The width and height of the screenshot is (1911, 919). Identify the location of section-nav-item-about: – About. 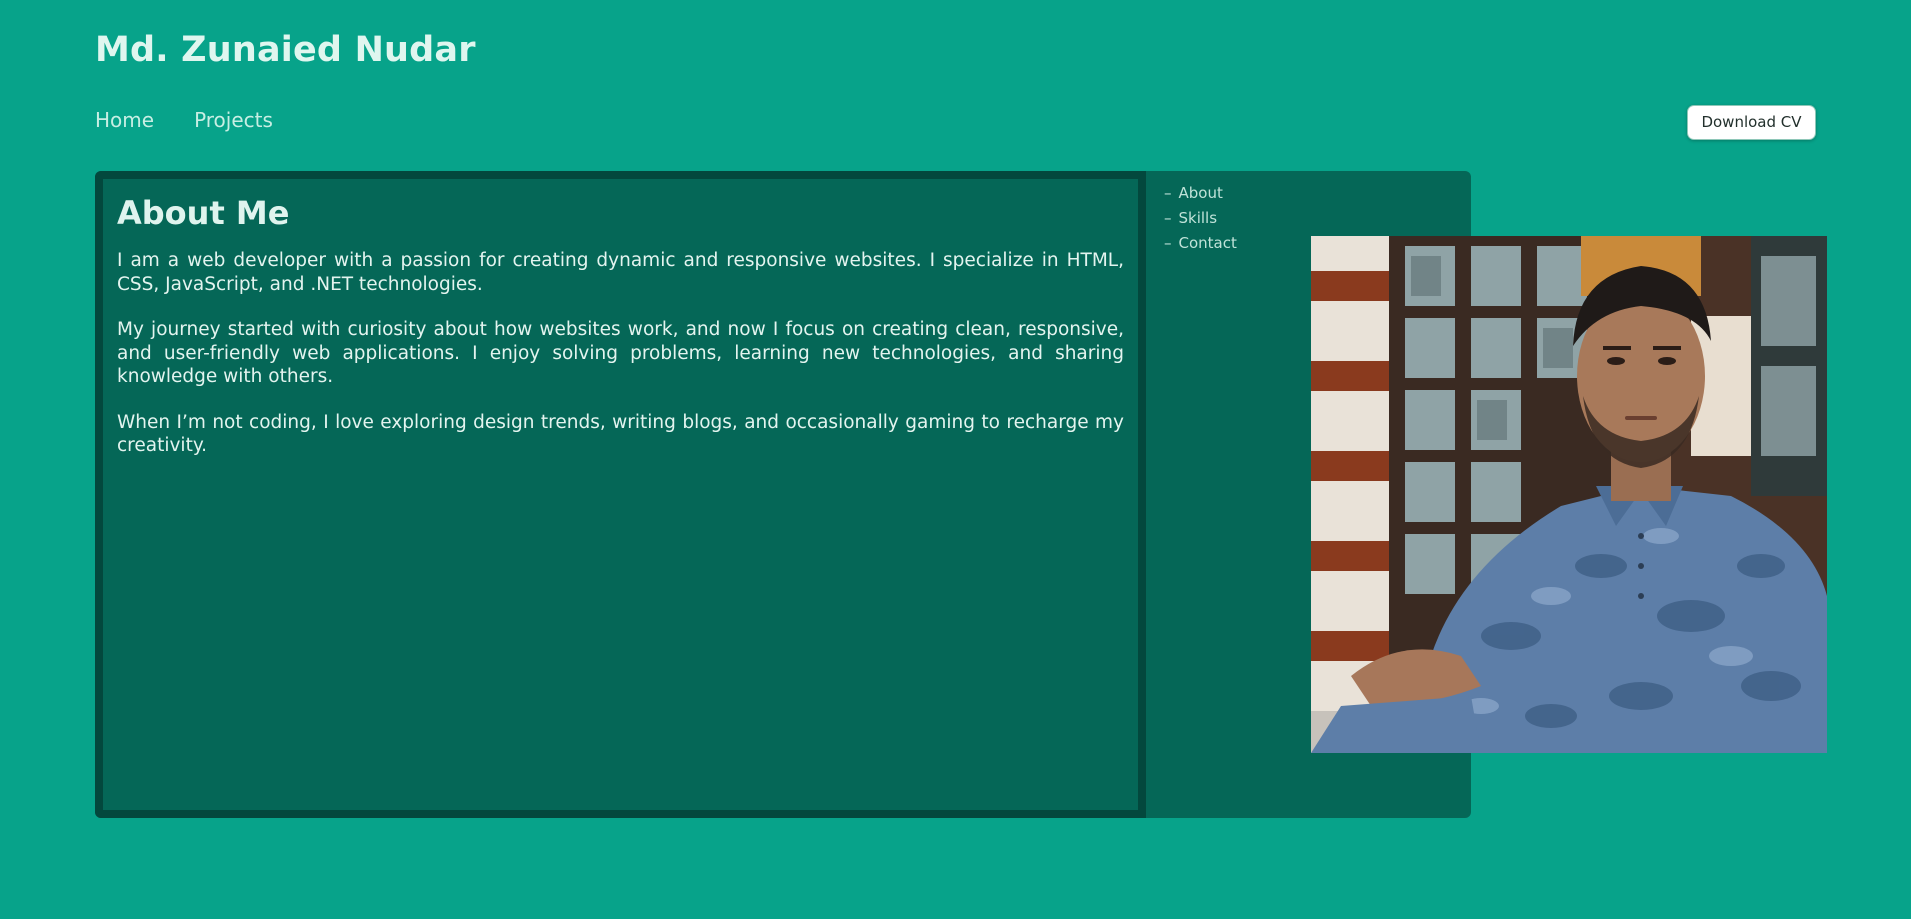
(1200, 193).